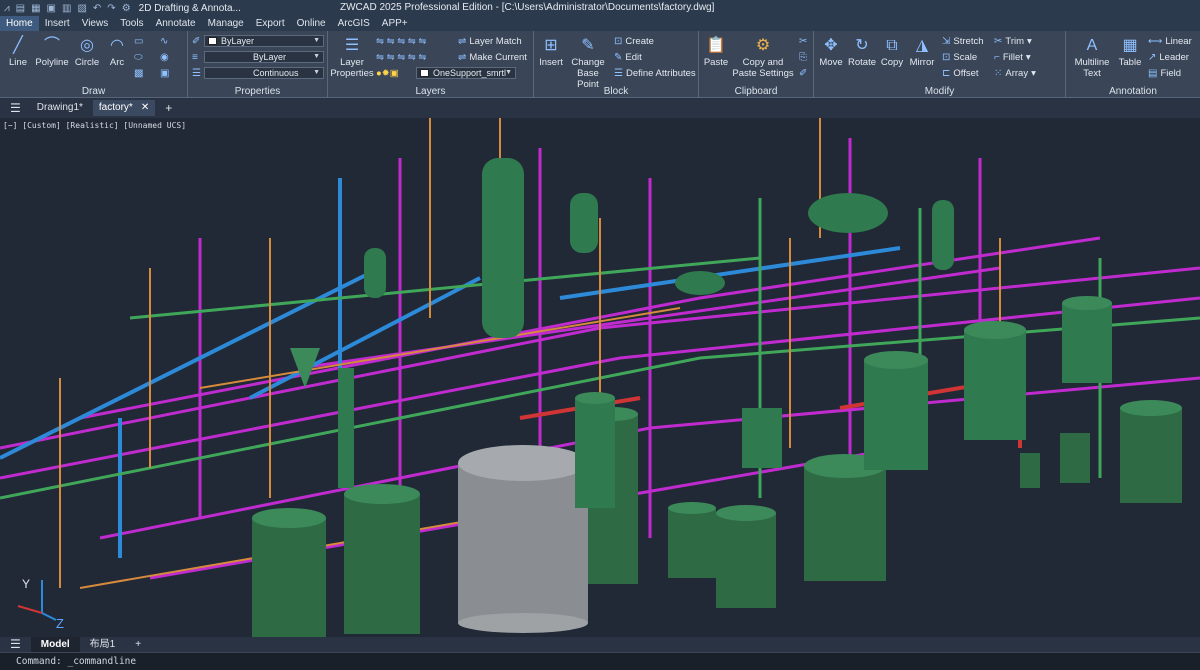 This screenshot has width=1200, height=670. I want to click on tab-layout1: 布局1, so click(103, 644).